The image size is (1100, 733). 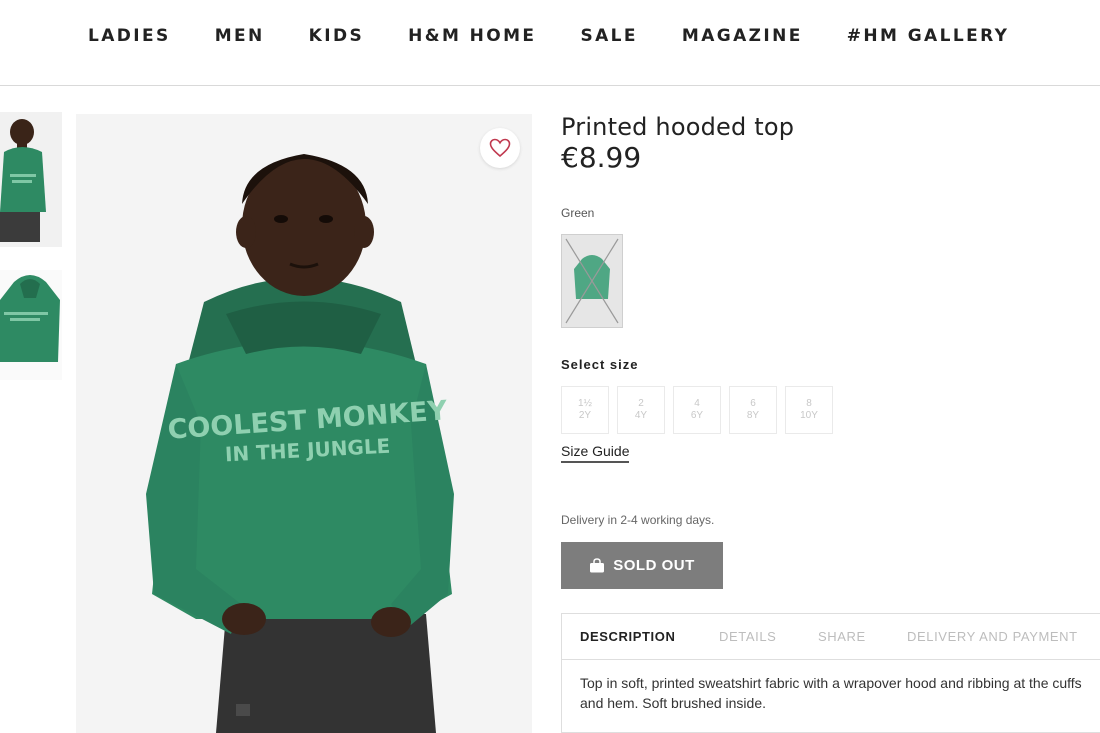 I want to click on size-option-2y: 1½ 2Y, so click(x=585, y=410).